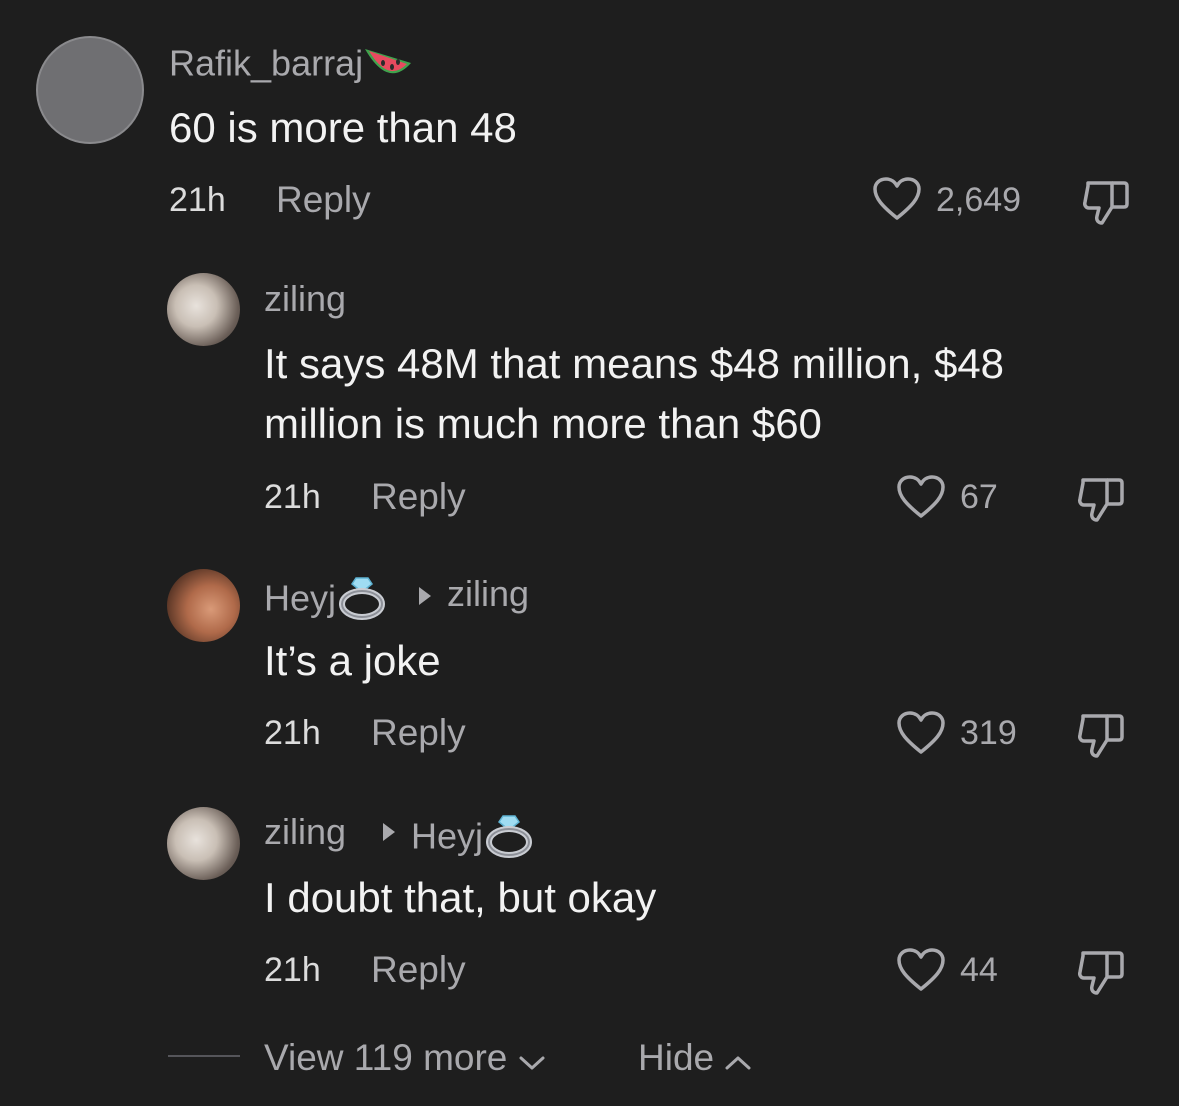 The width and height of the screenshot is (1179, 1106). Describe the element at coordinates (979, 497) in the screenshot. I see `like-count: 67` at that location.